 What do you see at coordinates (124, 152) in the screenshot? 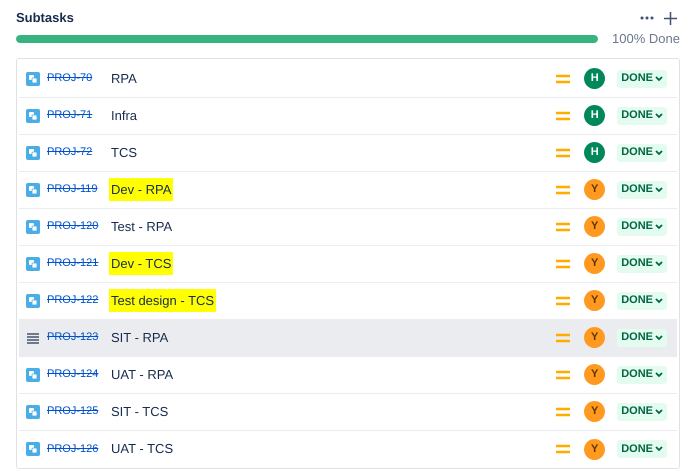
I see `subtask-summary: TCS` at bounding box center [124, 152].